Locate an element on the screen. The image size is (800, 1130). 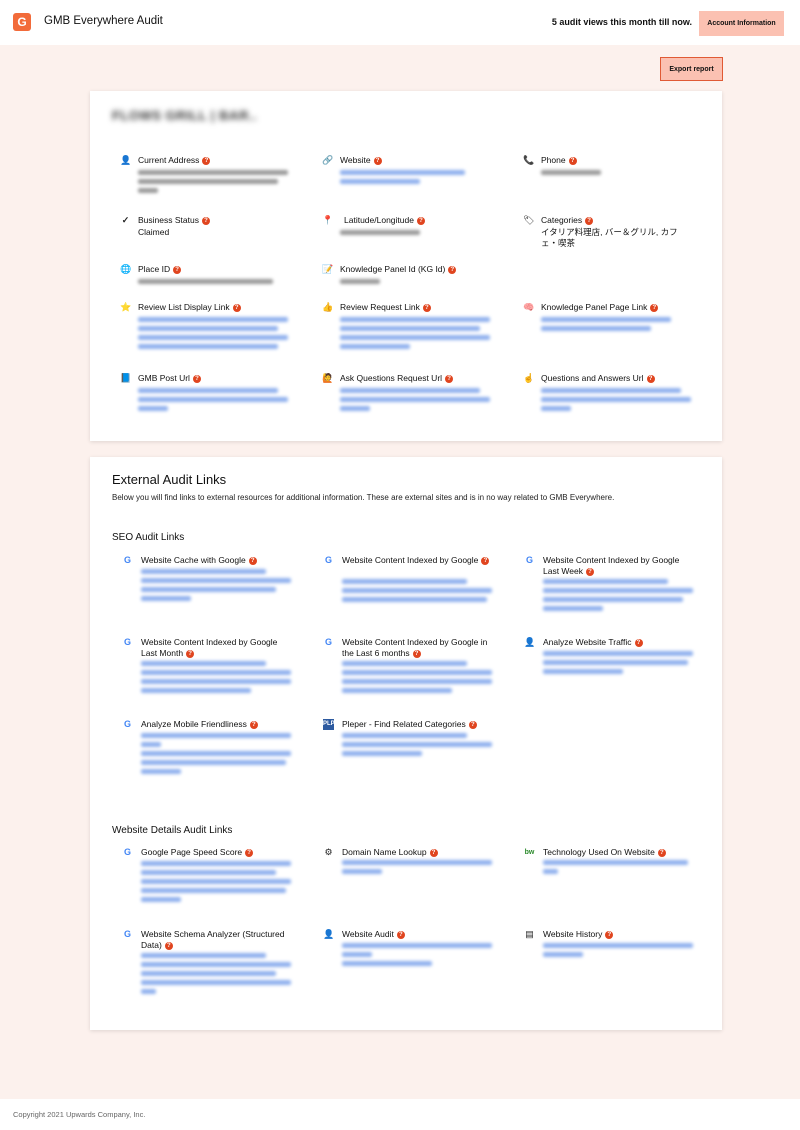
field-categories: 🏷 Categories? イタリア料理店, バー＆グリル, カフェ・喫茶 is located at coordinates (610, 235).